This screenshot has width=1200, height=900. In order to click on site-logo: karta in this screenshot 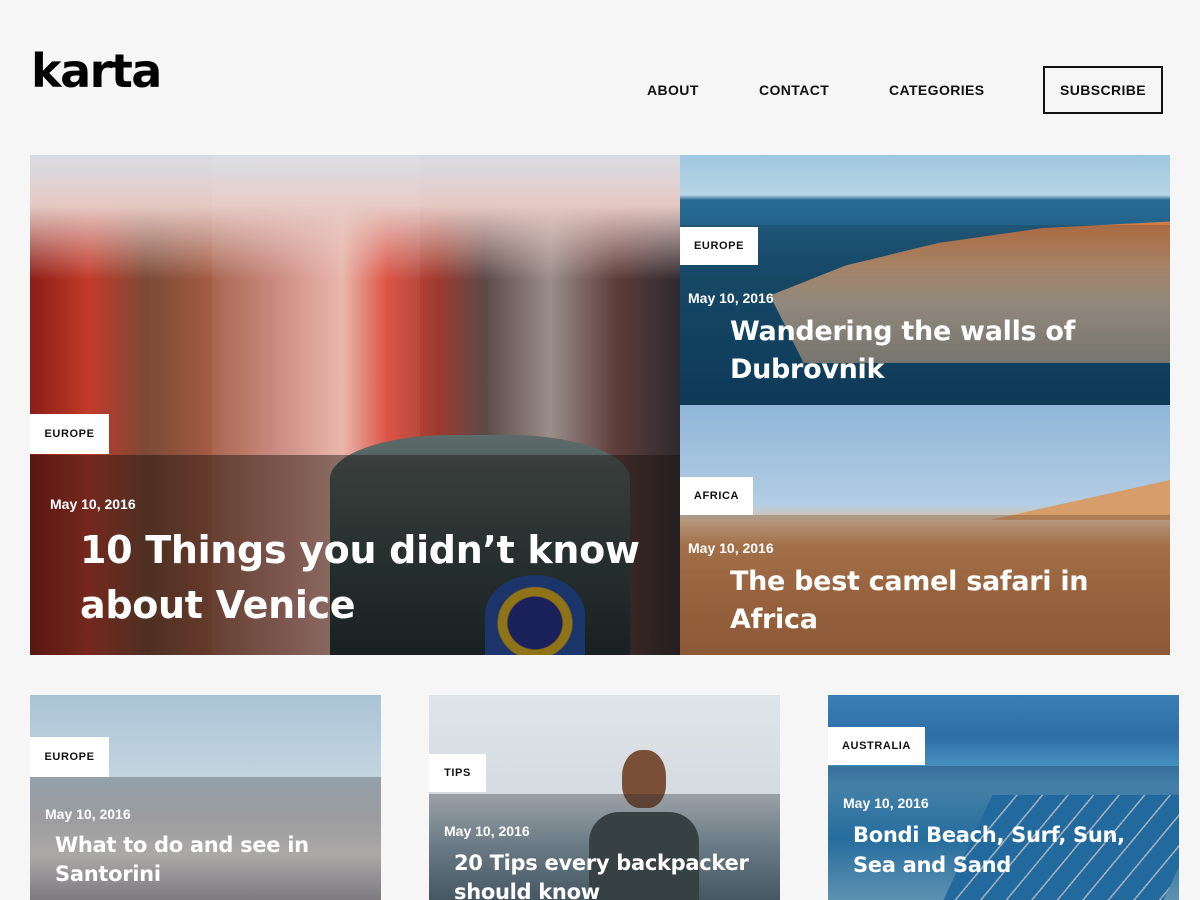, I will do `click(96, 71)`.